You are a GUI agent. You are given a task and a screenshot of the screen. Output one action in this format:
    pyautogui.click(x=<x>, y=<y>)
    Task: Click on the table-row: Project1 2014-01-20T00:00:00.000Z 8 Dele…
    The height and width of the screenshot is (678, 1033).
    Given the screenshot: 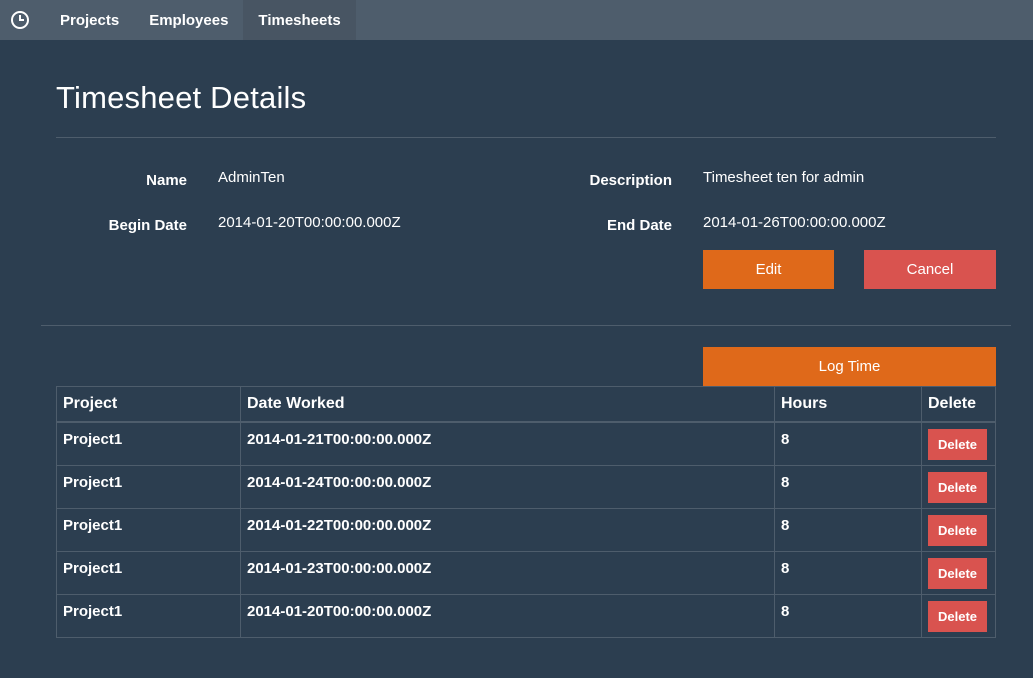 What is the action you would take?
    pyautogui.click(x=526, y=615)
    